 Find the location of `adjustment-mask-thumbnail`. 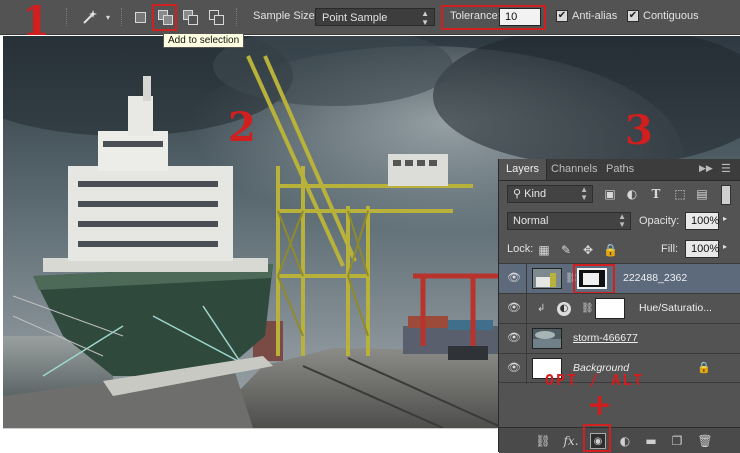

adjustment-mask-thumbnail is located at coordinates (610, 308).